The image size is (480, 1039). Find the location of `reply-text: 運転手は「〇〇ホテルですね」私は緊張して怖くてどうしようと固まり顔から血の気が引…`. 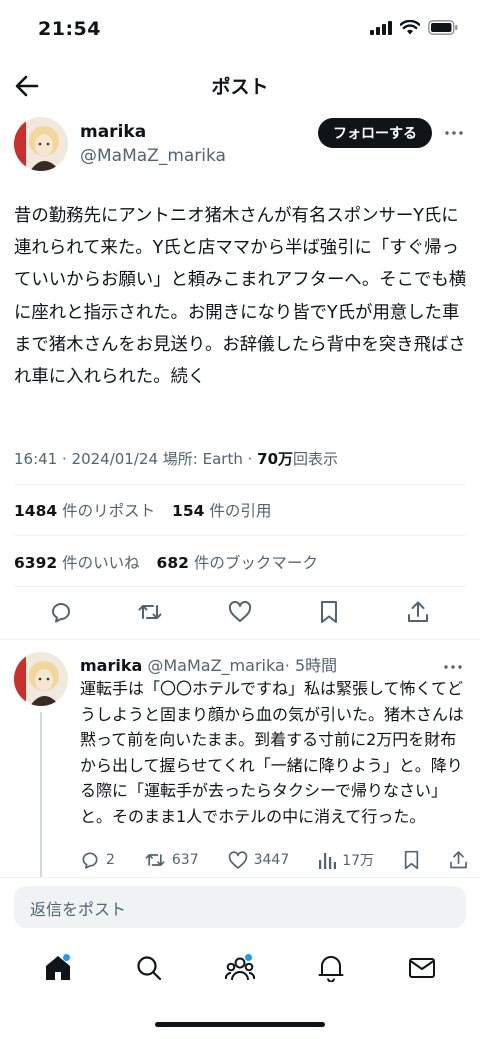

reply-text: 運転手は「〇〇ホテルですね」私は緊張して怖くてどうしようと固まり顔から血の気が引… is located at coordinates (272, 752).